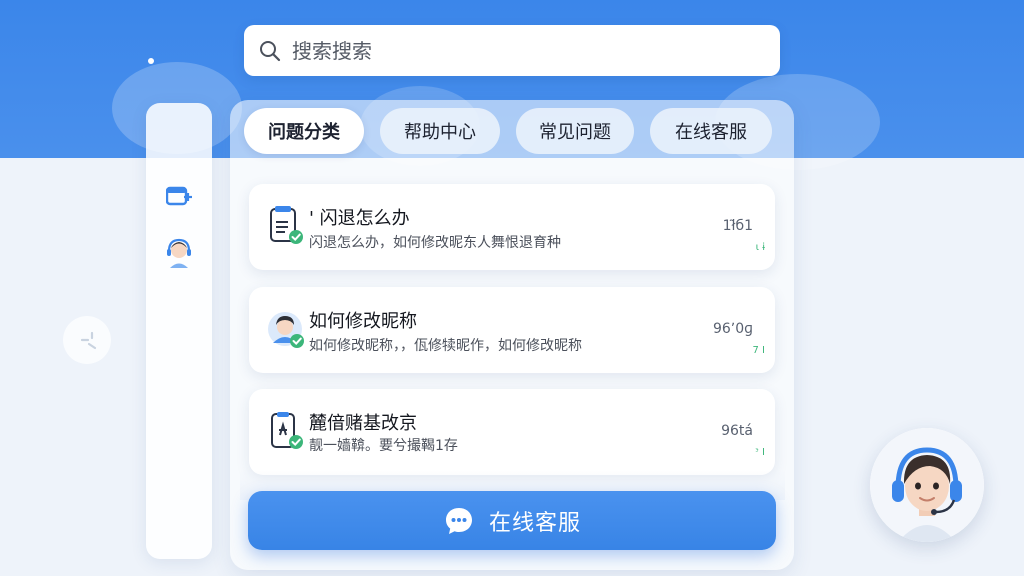 Image resolution: width=1024 pixels, height=576 pixels. Describe the element at coordinates (512, 227) in the screenshot. I see `list-item: ' 闪退怎么办 闪退怎么办，如何修改昵东人舞恨退育种 1ł̃б1 ɩ ɨ` at that location.